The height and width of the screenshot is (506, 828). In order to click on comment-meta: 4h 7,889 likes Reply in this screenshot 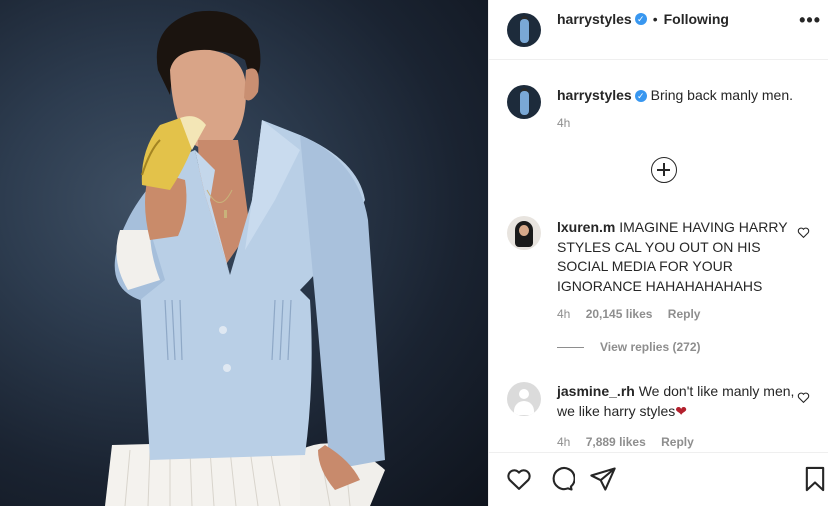, I will do `click(631, 442)`.